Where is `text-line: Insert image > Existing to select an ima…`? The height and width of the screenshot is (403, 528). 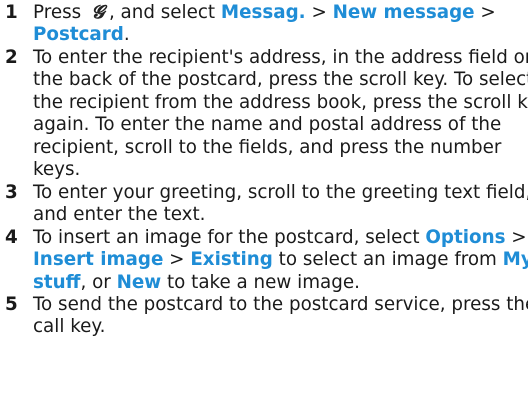
text-line: Insert image > Existing to select an ima… is located at coordinates (280, 260).